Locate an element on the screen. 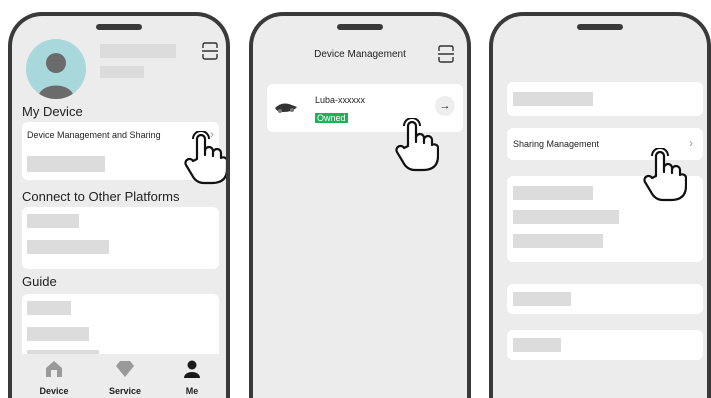 The image size is (711, 398). nav-me: Me is located at coordinates (192, 377).